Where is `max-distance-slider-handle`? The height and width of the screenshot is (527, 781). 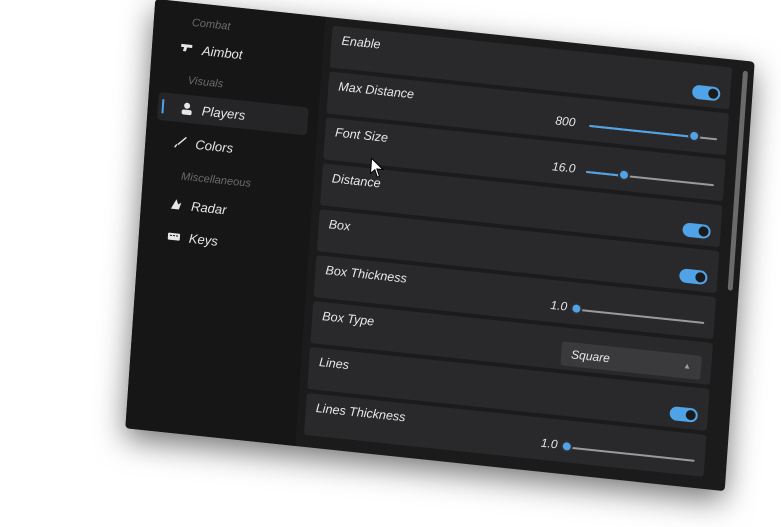
max-distance-slider-handle is located at coordinates (694, 136).